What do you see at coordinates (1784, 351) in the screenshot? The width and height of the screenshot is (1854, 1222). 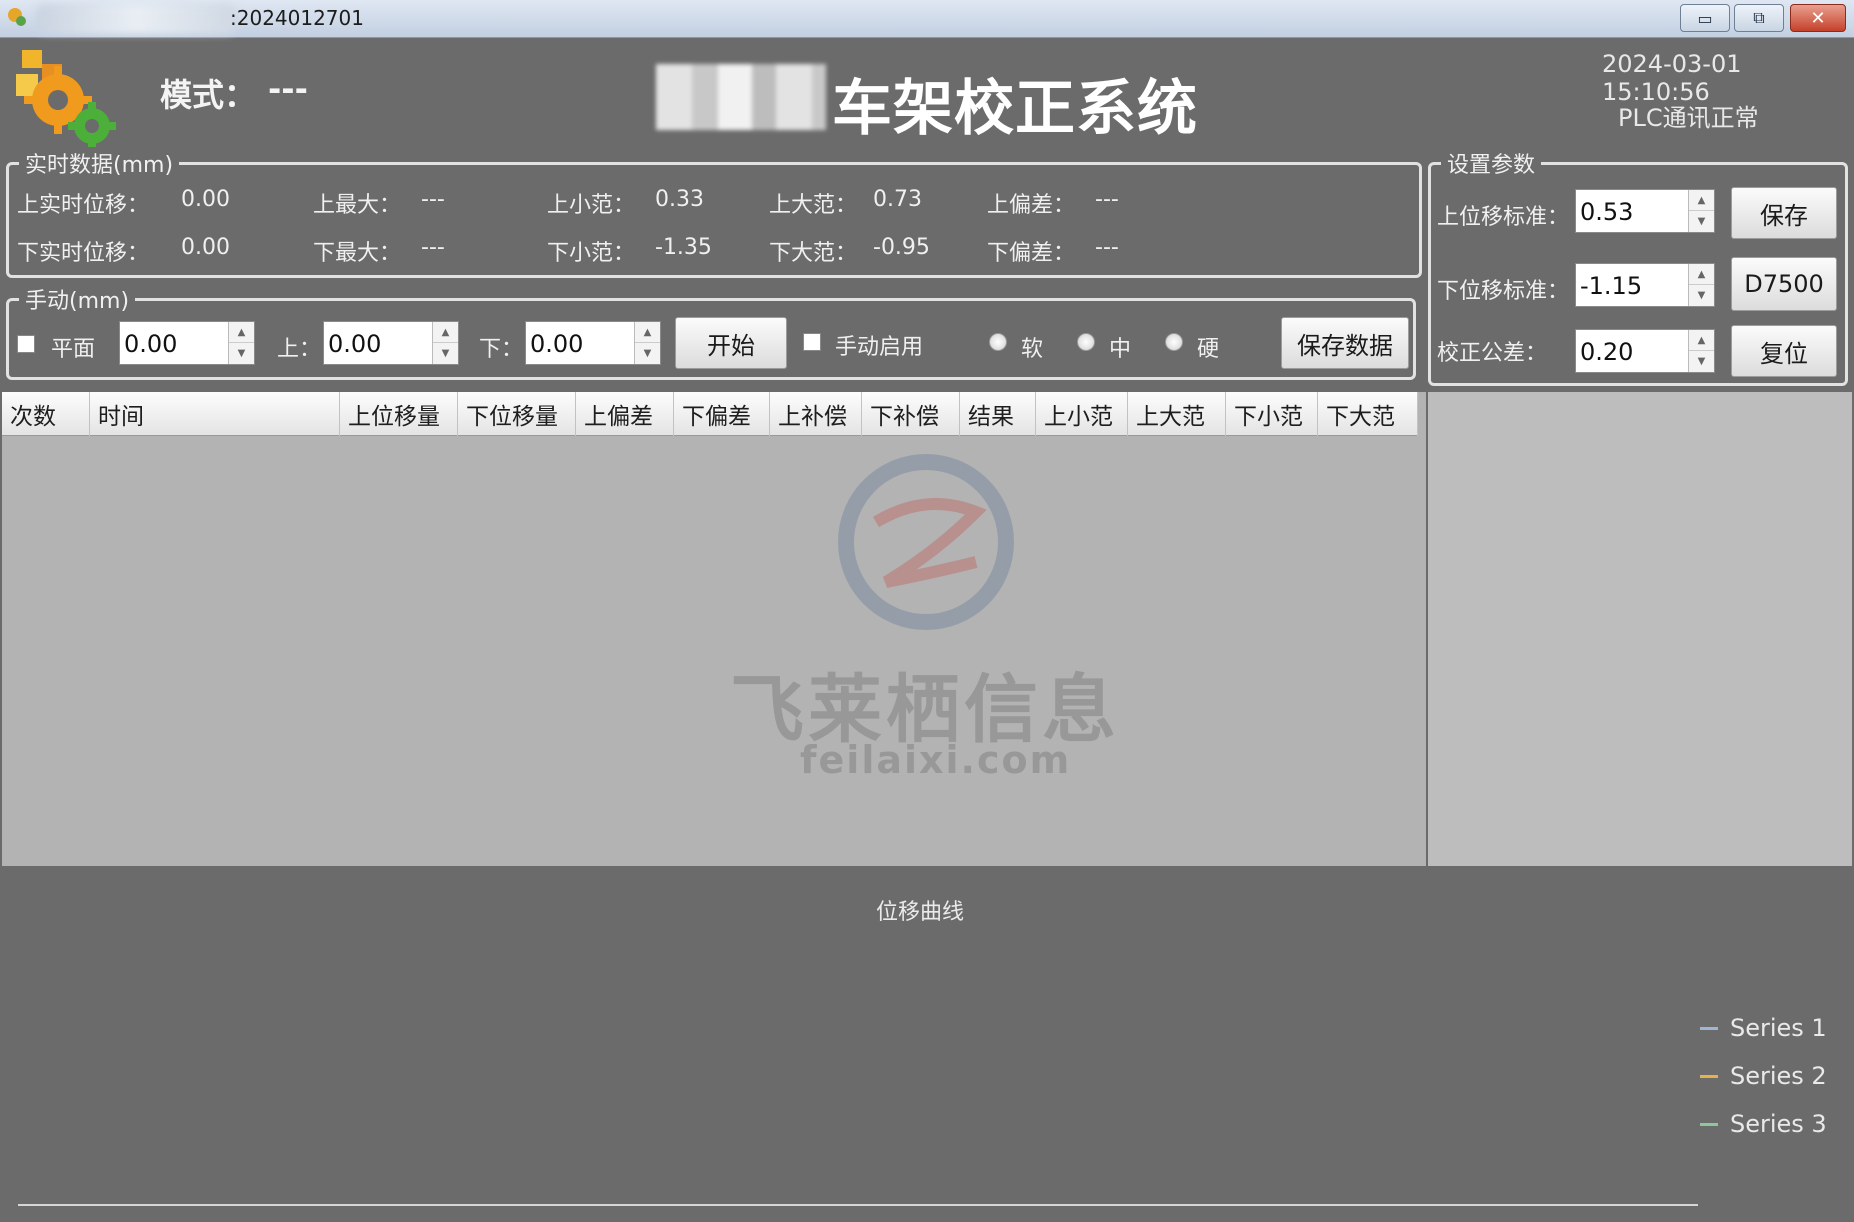 I see `reset-button: 复位` at bounding box center [1784, 351].